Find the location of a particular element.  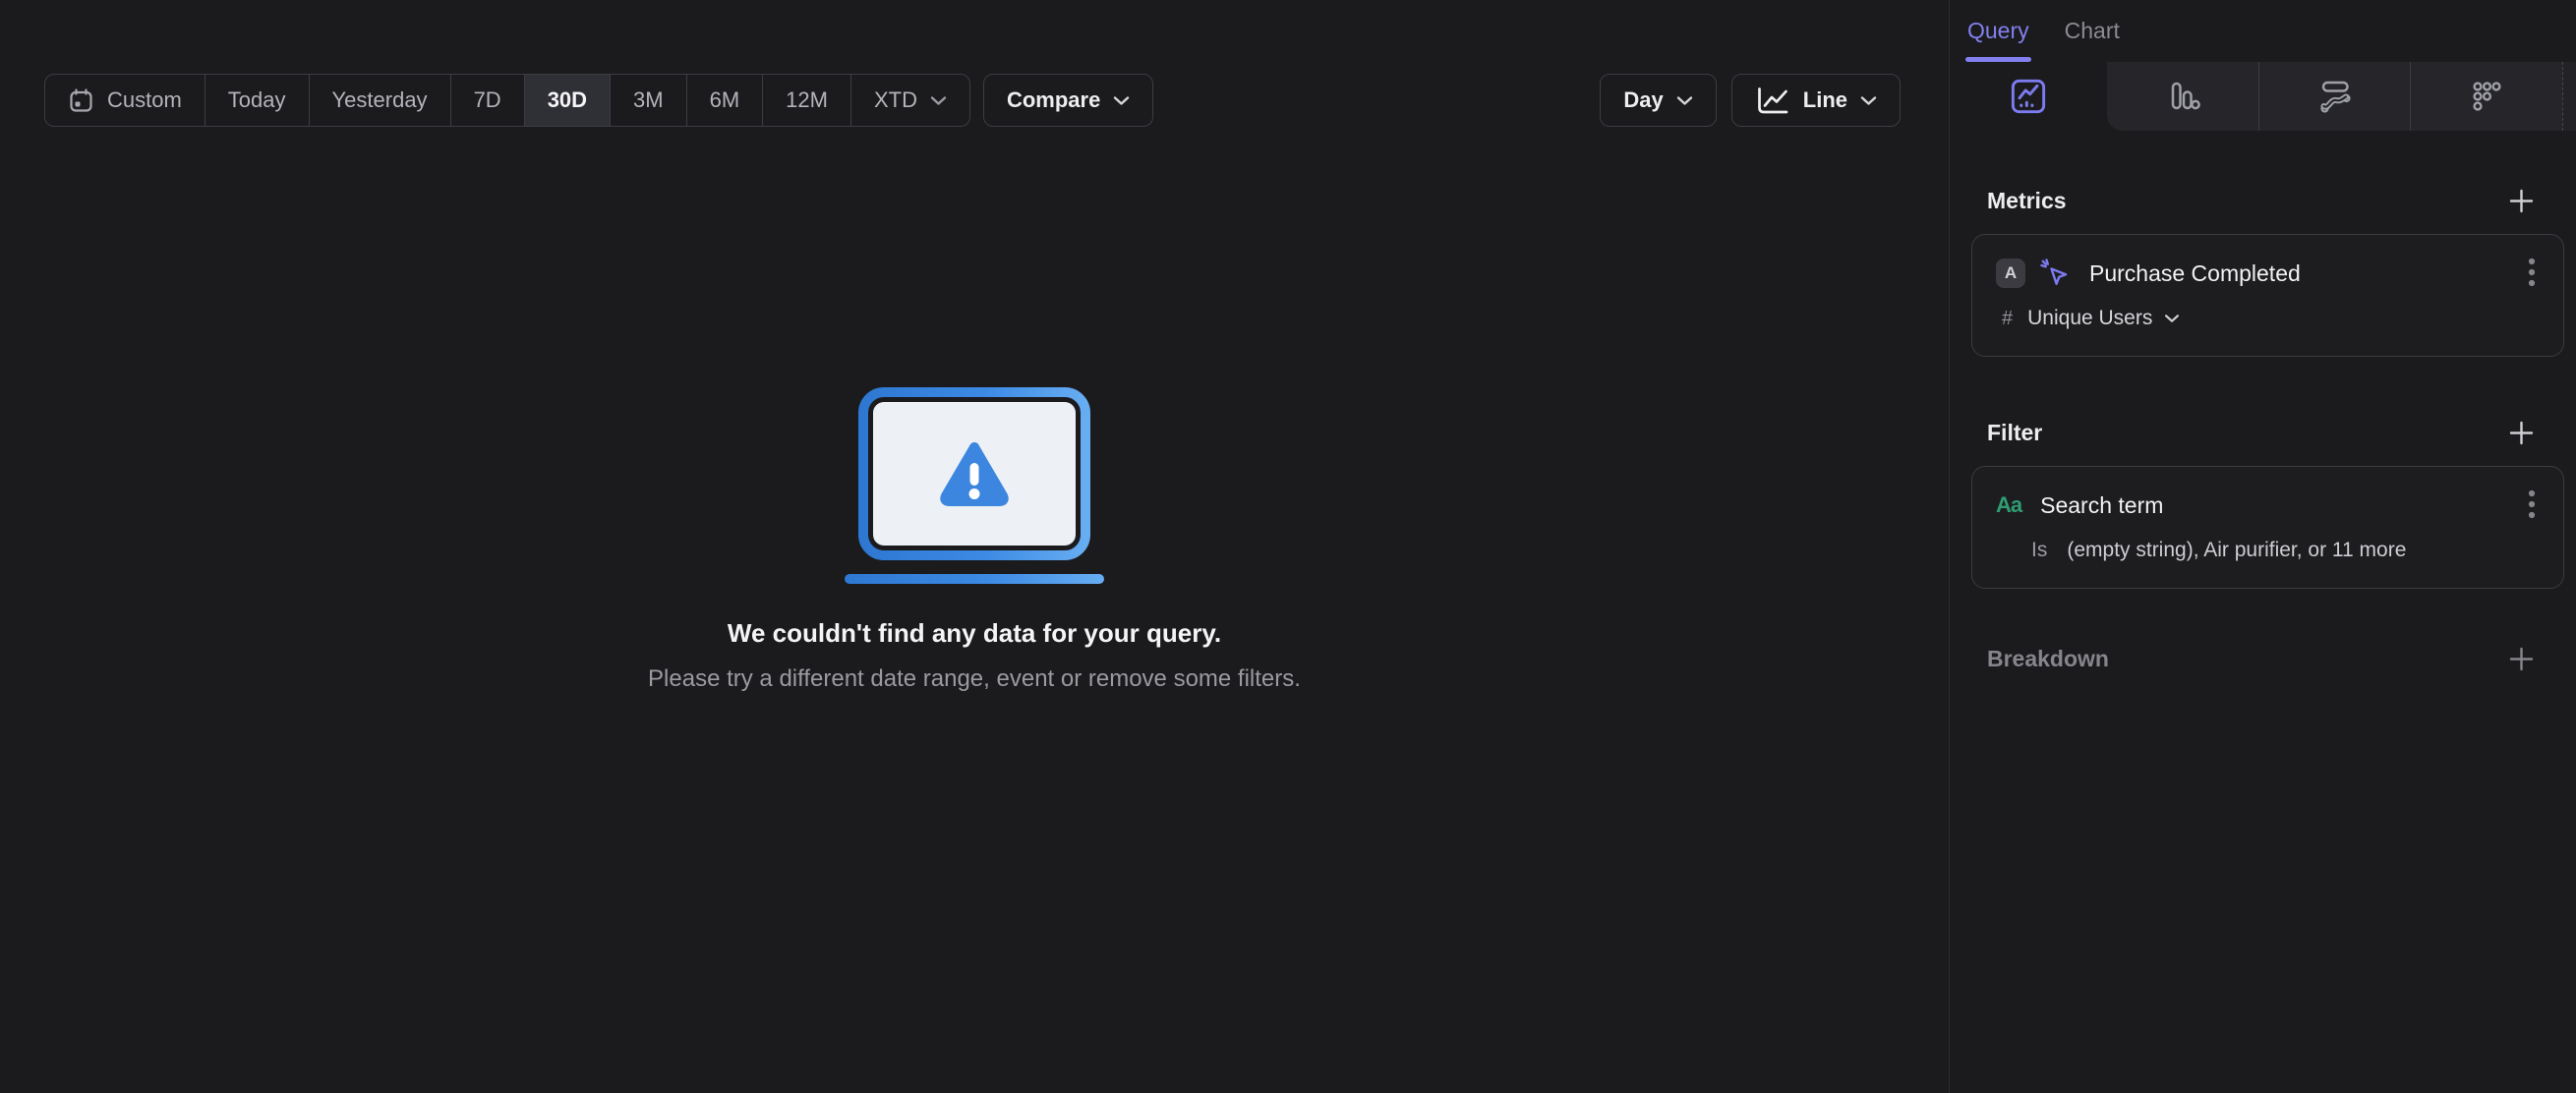

metric-event-name: Purchase Completed is located at coordinates (2195, 273).